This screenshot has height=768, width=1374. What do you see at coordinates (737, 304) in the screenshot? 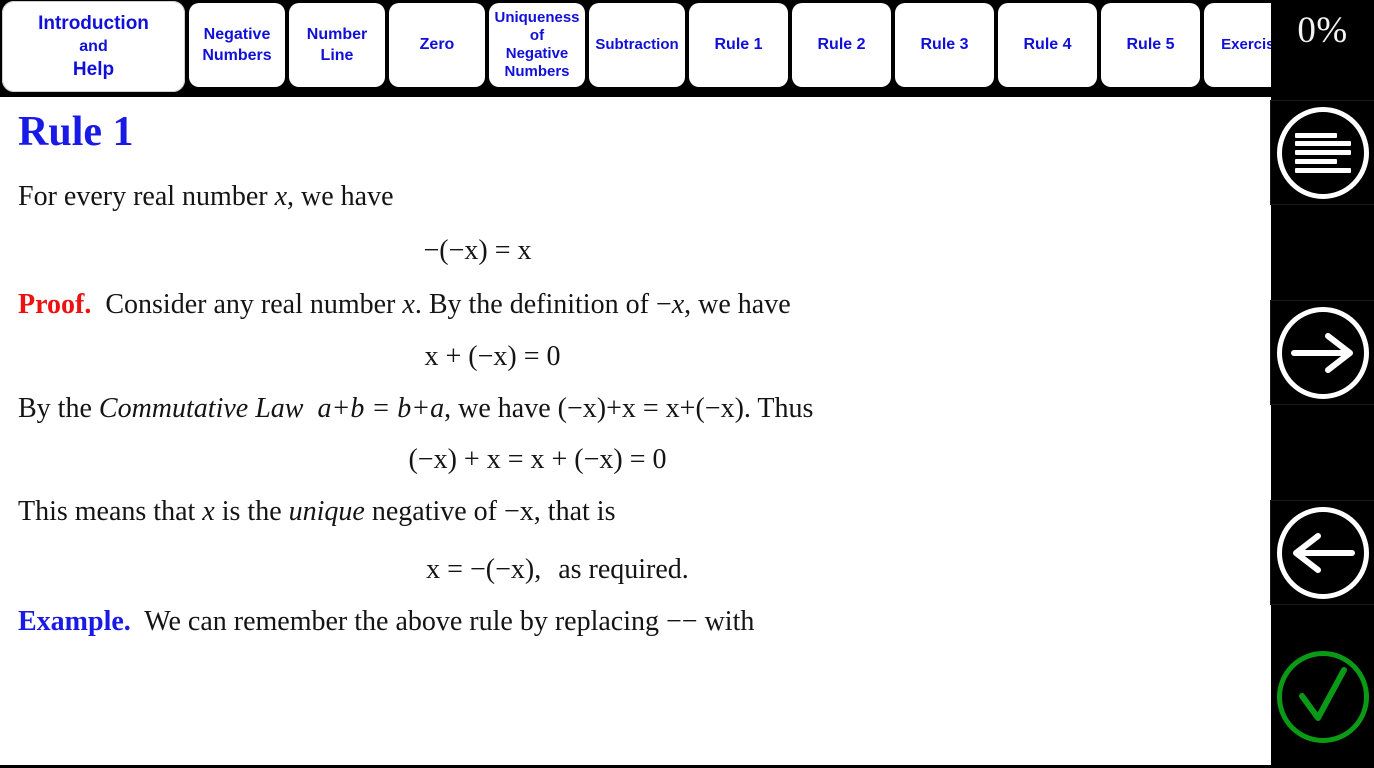
I see `proof-text-3: , we have` at bounding box center [737, 304].